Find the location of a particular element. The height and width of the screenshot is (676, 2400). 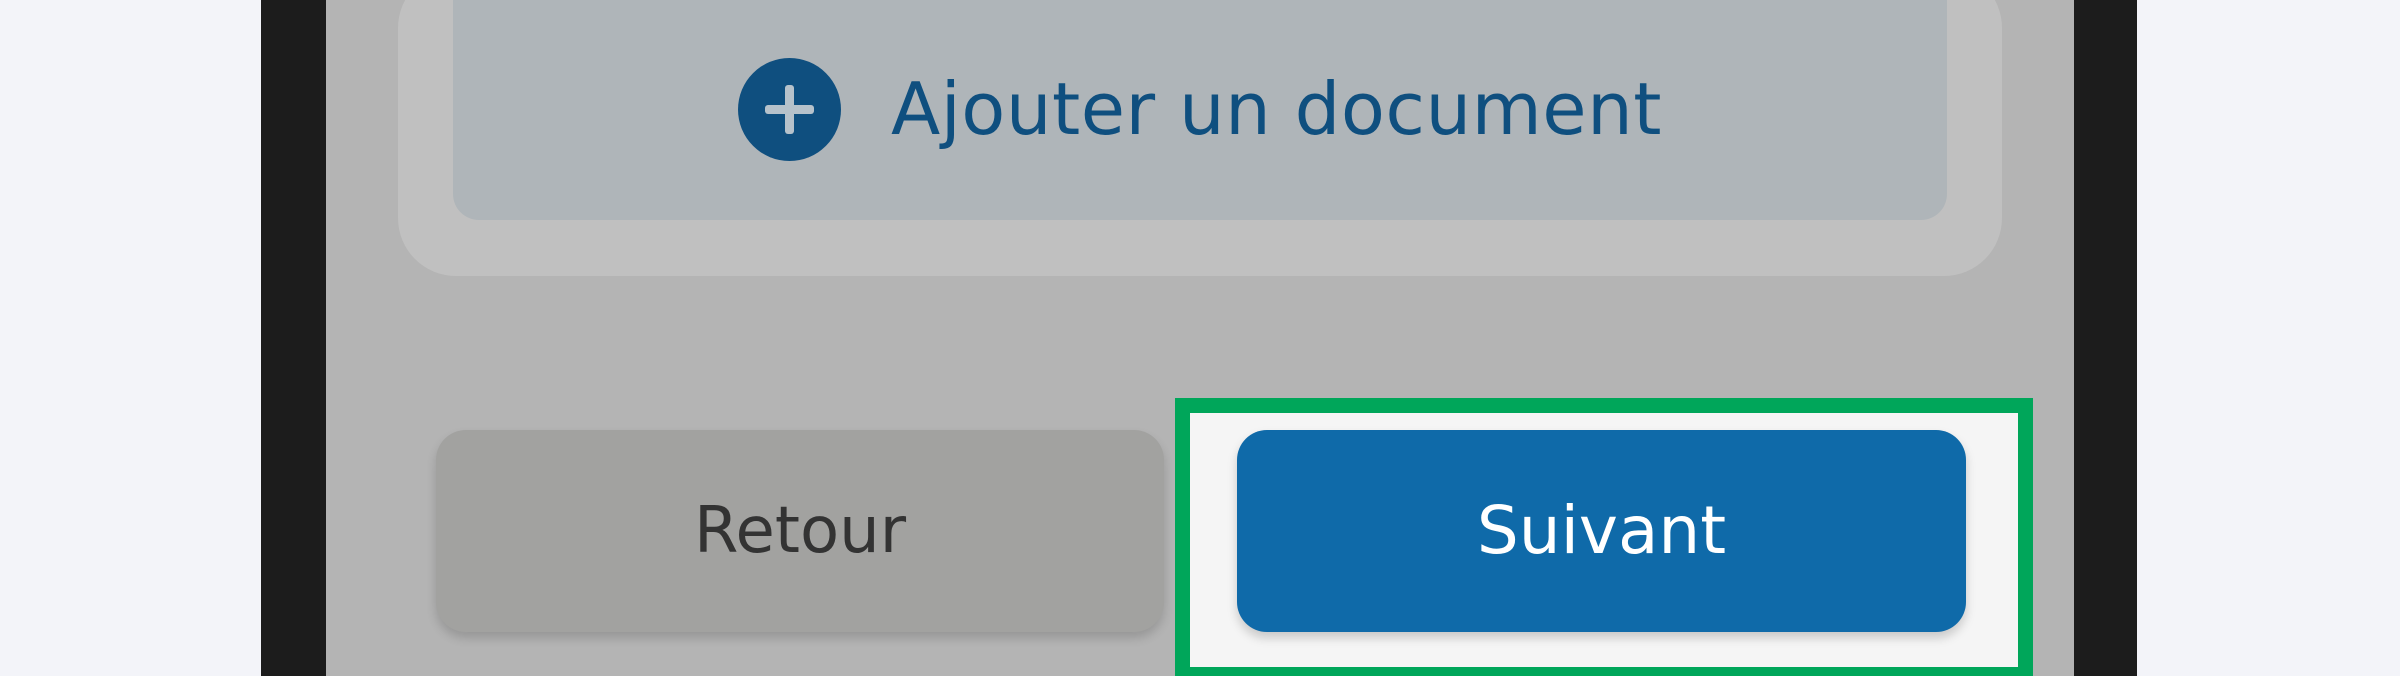

back-button-label: Retour is located at coordinates (800, 531).